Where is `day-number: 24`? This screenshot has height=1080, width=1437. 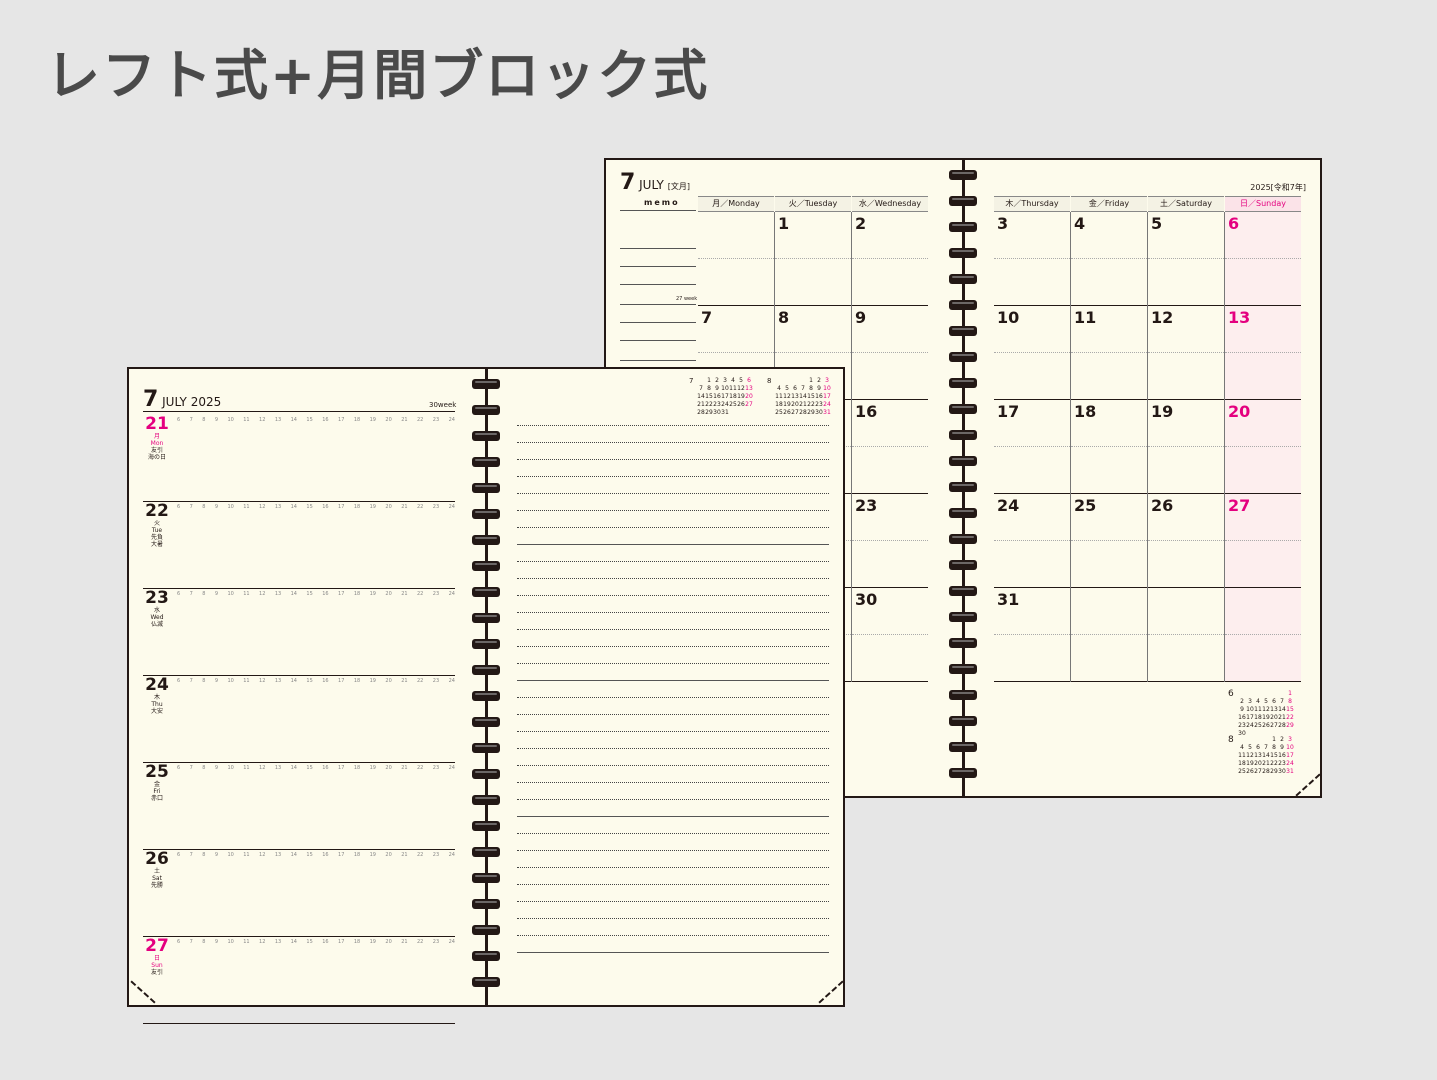 day-number: 24 is located at coordinates (1008, 505).